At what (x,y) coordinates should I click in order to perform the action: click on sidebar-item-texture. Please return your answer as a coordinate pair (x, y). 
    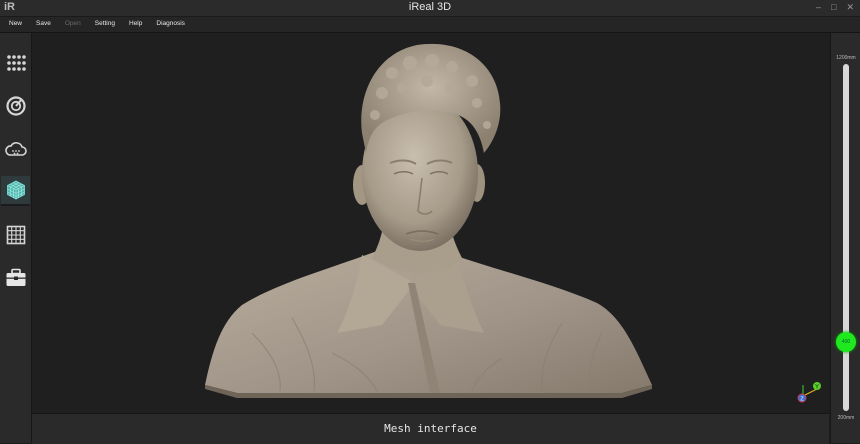
    Looking at the image, I should click on (15, 235).